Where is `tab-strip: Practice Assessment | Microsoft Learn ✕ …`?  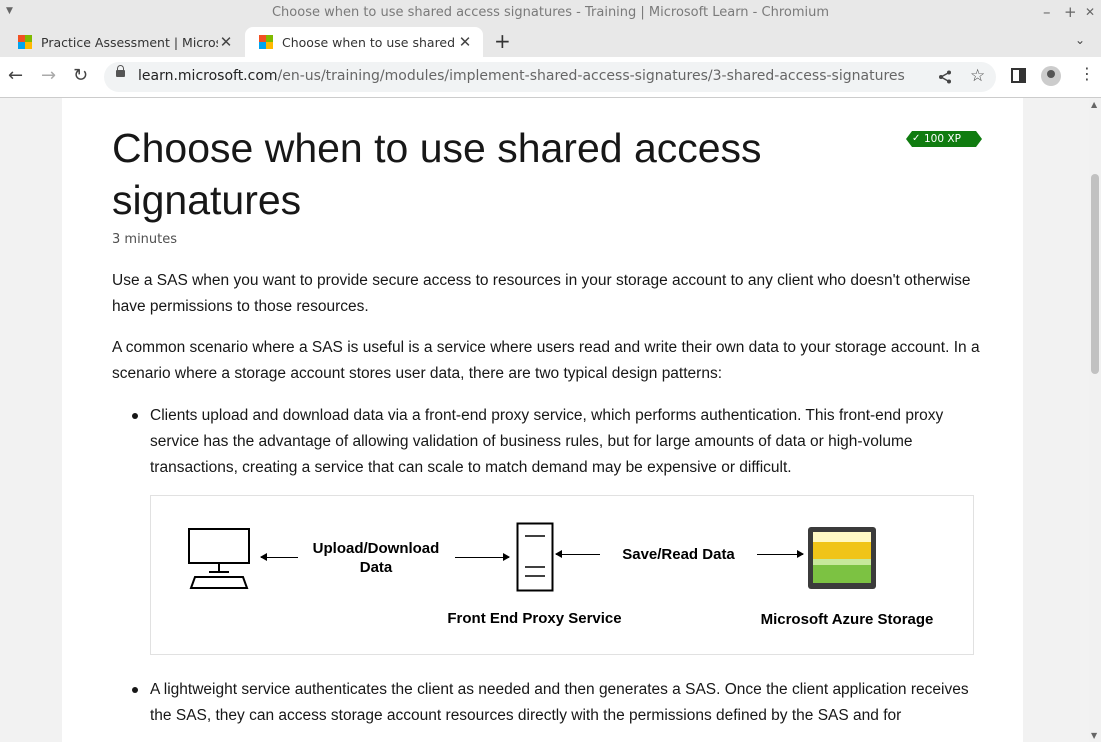
tab-strip: Practice Assessment | Microsoft Learn ✕ … is located at coordinates (550, 42).